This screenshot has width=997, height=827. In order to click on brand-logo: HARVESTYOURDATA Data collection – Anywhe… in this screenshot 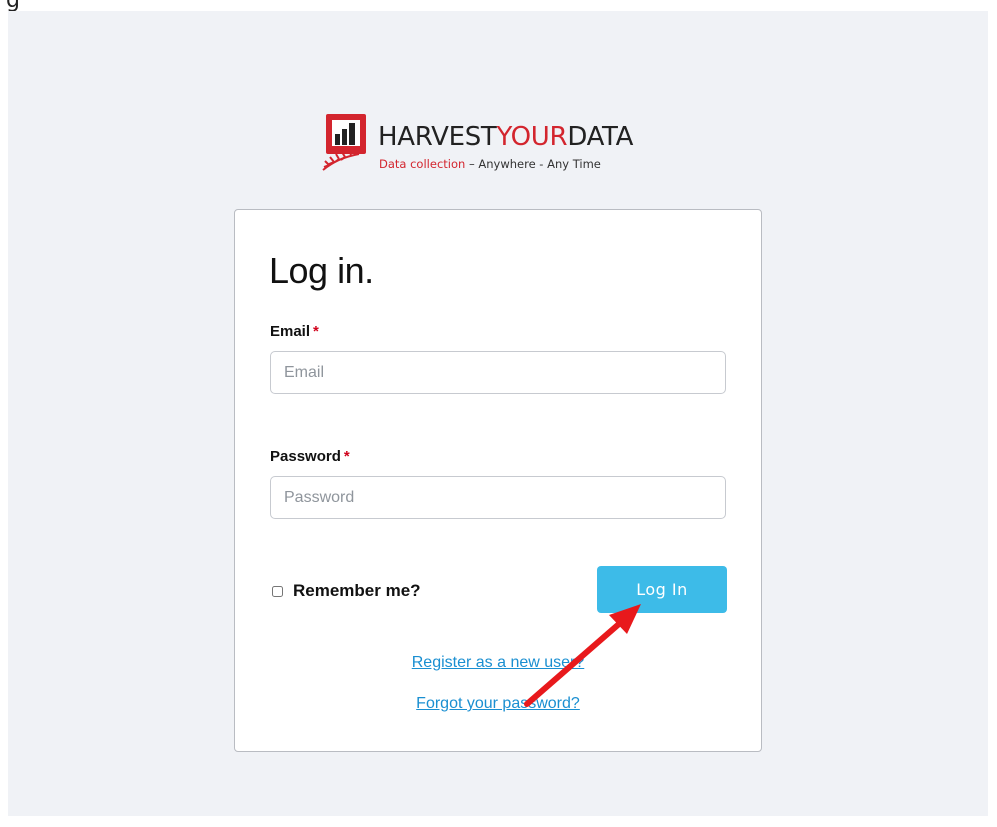, I will do `click(501, 144)`.